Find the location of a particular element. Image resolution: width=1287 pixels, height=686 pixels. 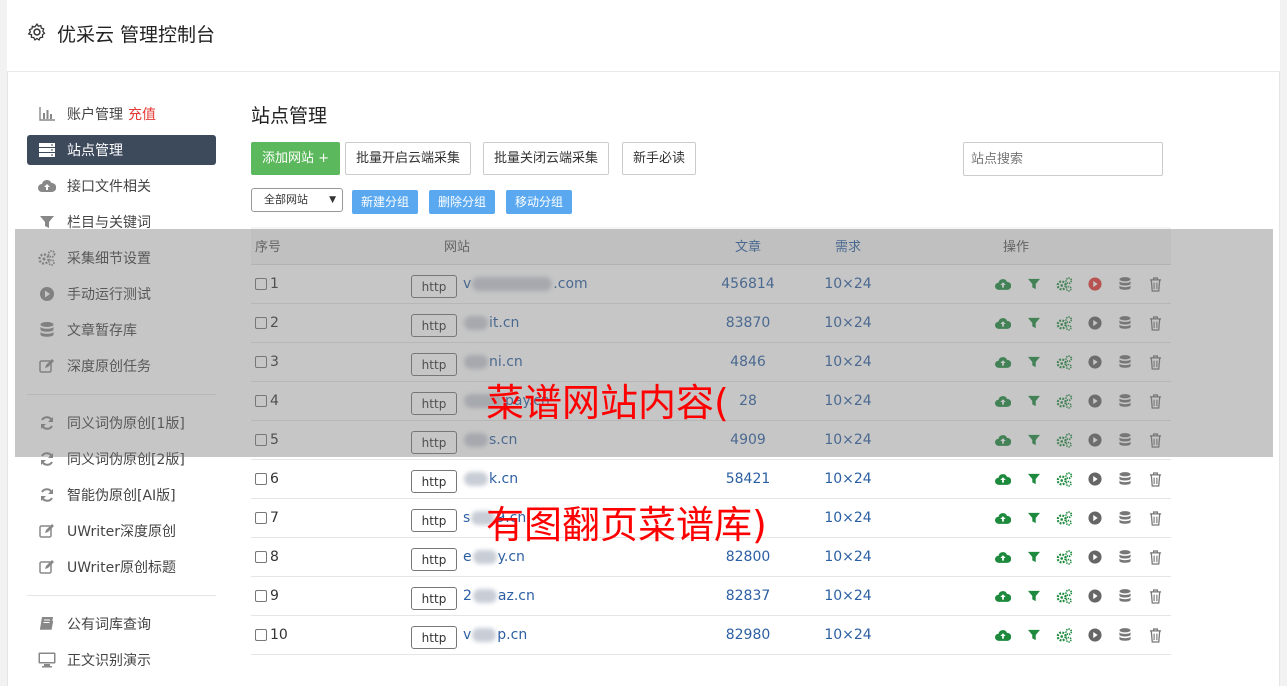

batch-open-cloud-button: 批量开启云端采集 is located at coordinates (408, 158).